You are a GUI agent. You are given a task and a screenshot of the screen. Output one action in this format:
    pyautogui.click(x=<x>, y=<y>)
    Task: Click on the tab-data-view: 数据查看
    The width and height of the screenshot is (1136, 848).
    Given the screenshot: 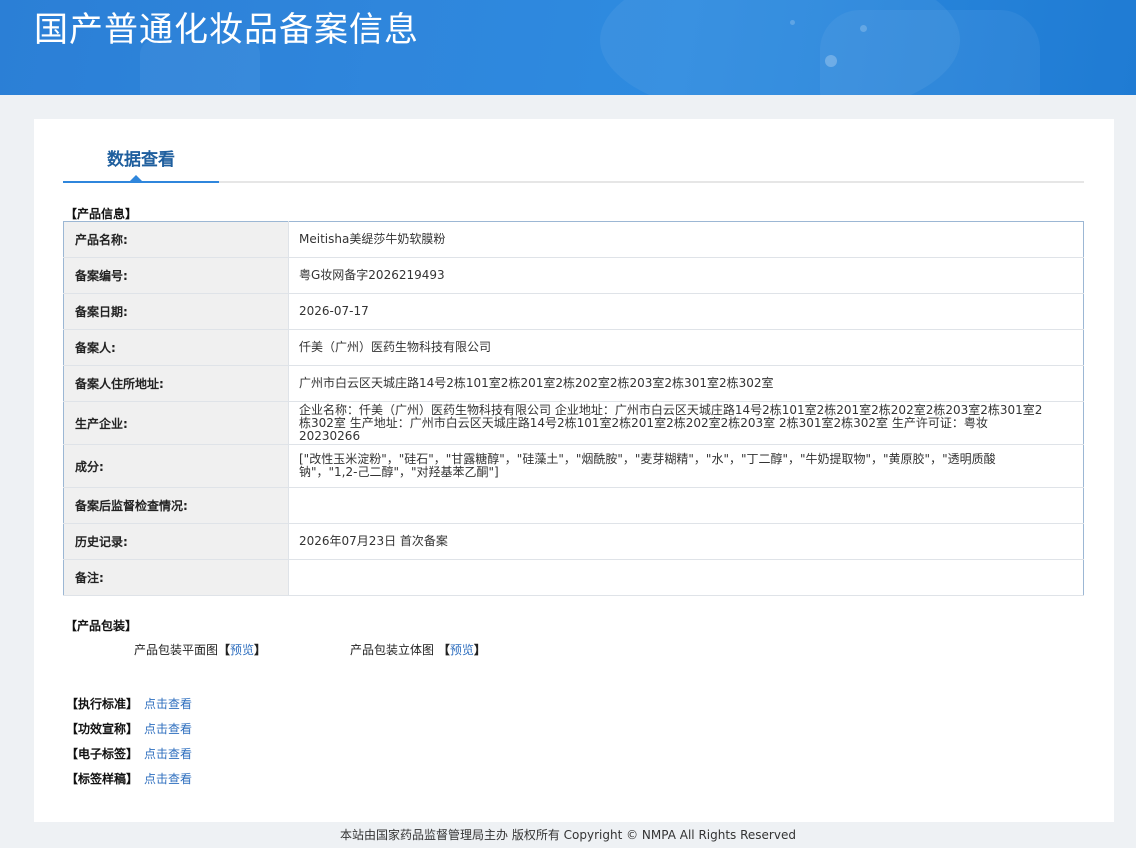 What is the action you would take?
    pyautogui.click(x=141, y=151)
    